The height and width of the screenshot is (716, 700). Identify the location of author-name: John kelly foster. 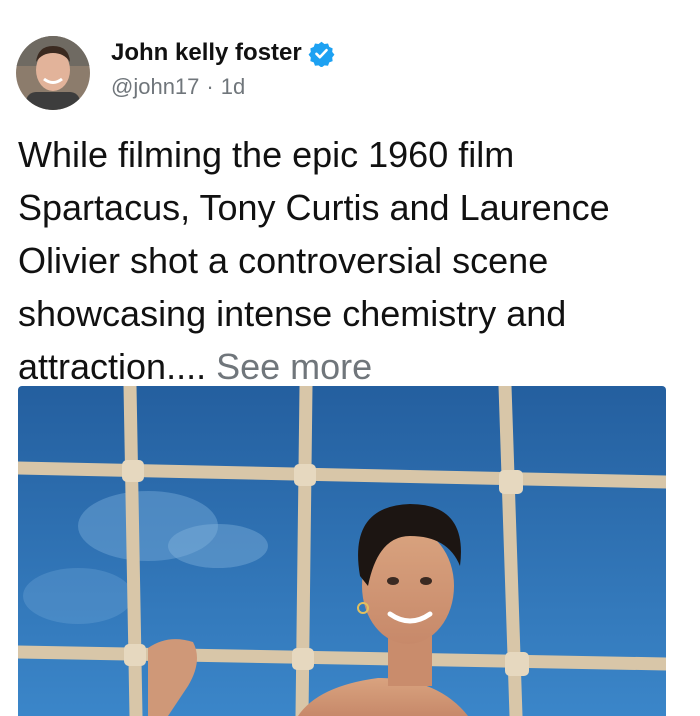
(206, 53).